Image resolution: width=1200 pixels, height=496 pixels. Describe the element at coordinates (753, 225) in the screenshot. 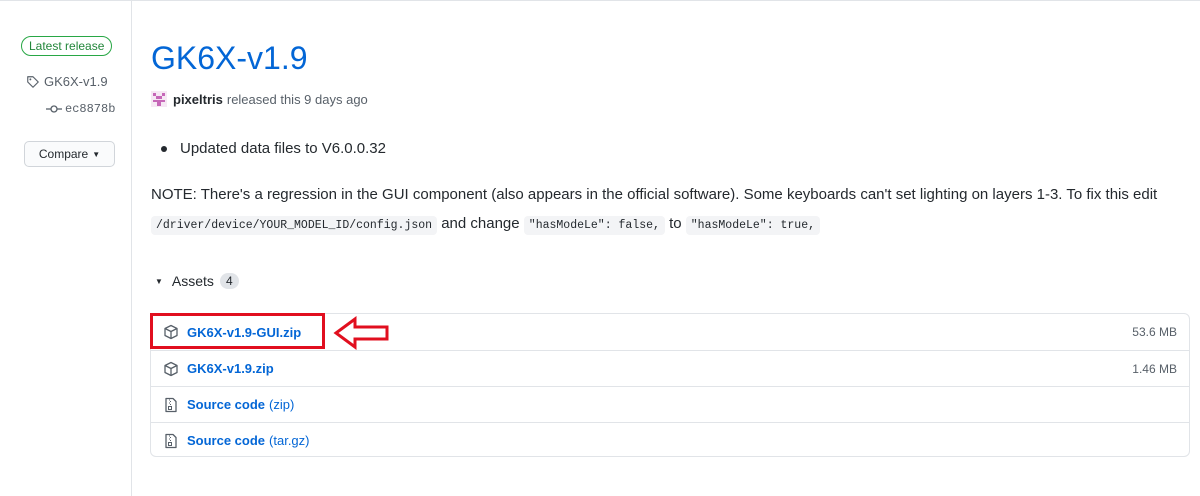

I see `code-has-mode-true: "hasModeLe": true,` at that location.